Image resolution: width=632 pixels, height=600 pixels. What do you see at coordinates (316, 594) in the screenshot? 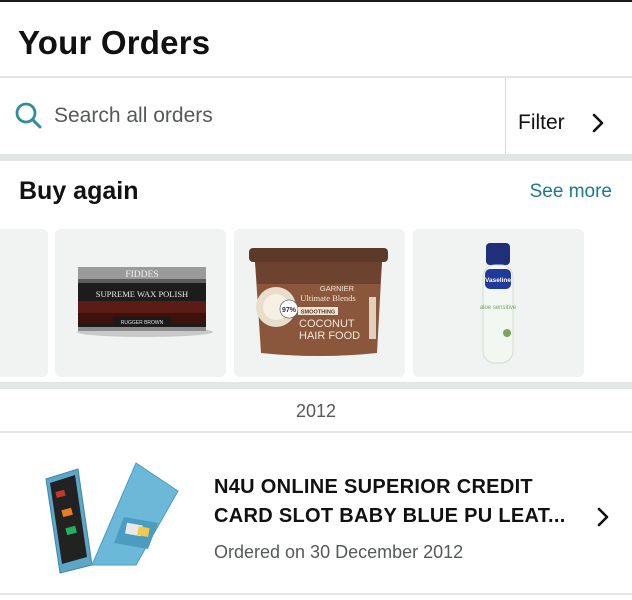
I see `list-divider` at bounding box center [316, 594].